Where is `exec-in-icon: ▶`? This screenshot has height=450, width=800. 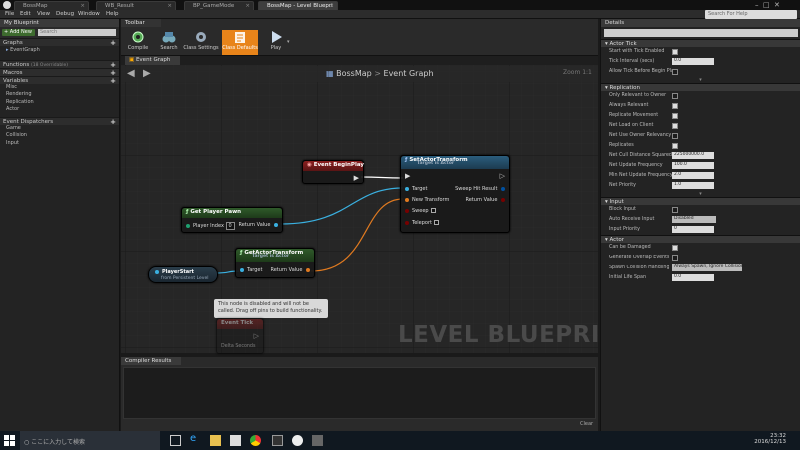 exec-in-icon: ▶ is located at coordinates (407, 176).